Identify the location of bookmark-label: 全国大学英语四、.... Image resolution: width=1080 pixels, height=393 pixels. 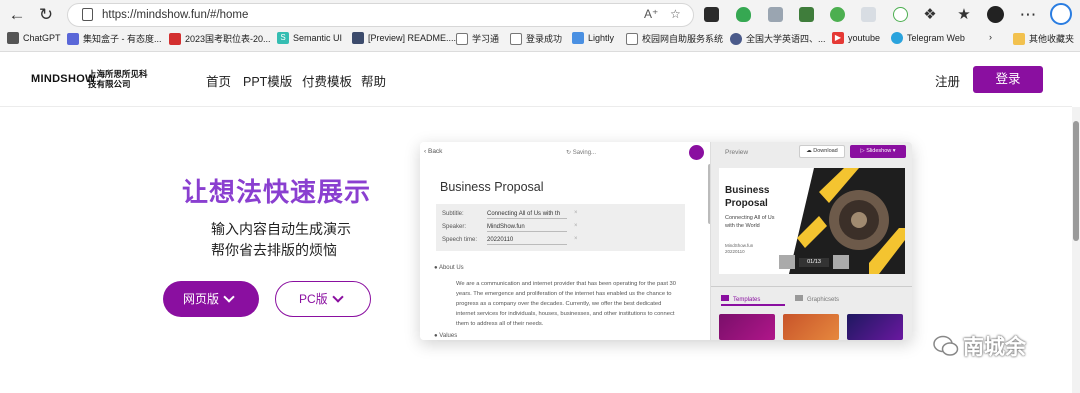
(786, 39).